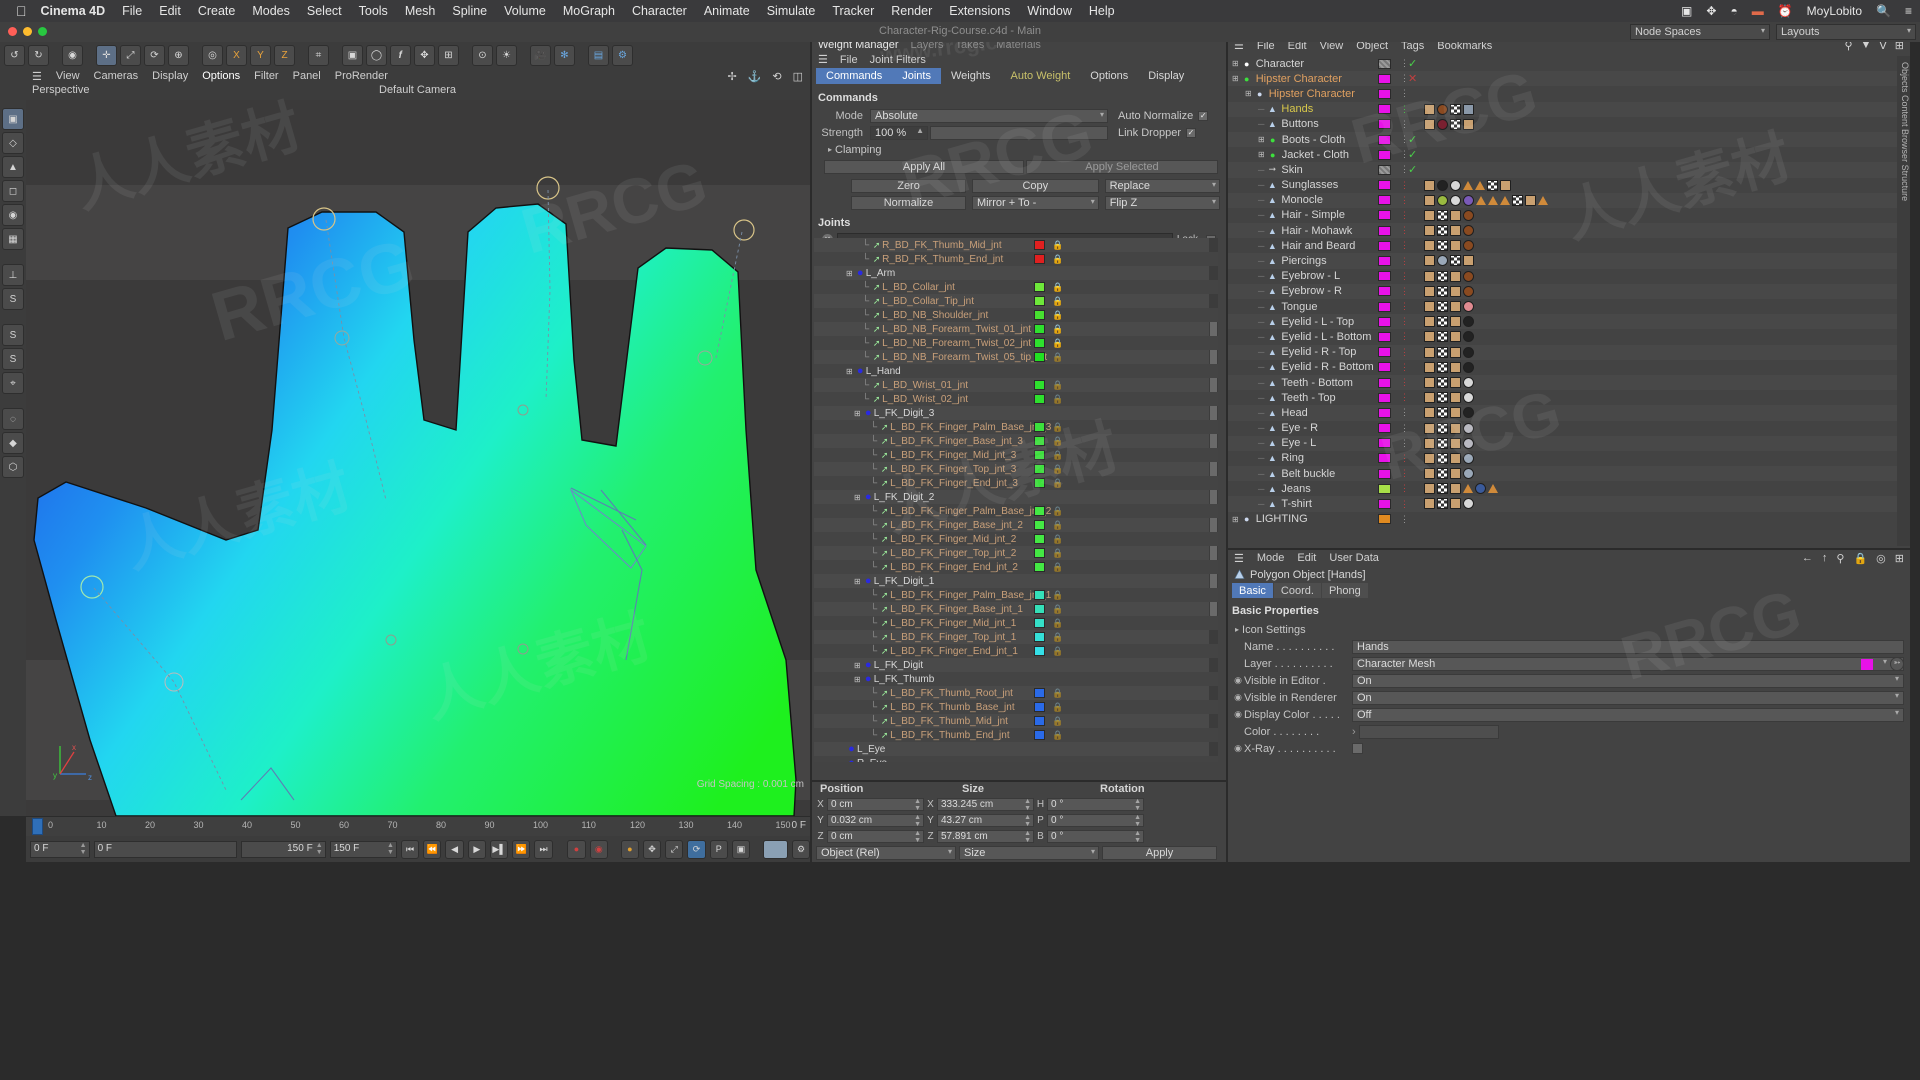 This screenshot has height=1080, width=1920. Describe the element at coordinates (898, 60) in the screenshot. I see `wm-menu-joint-filters: Joint Filters` at that location.